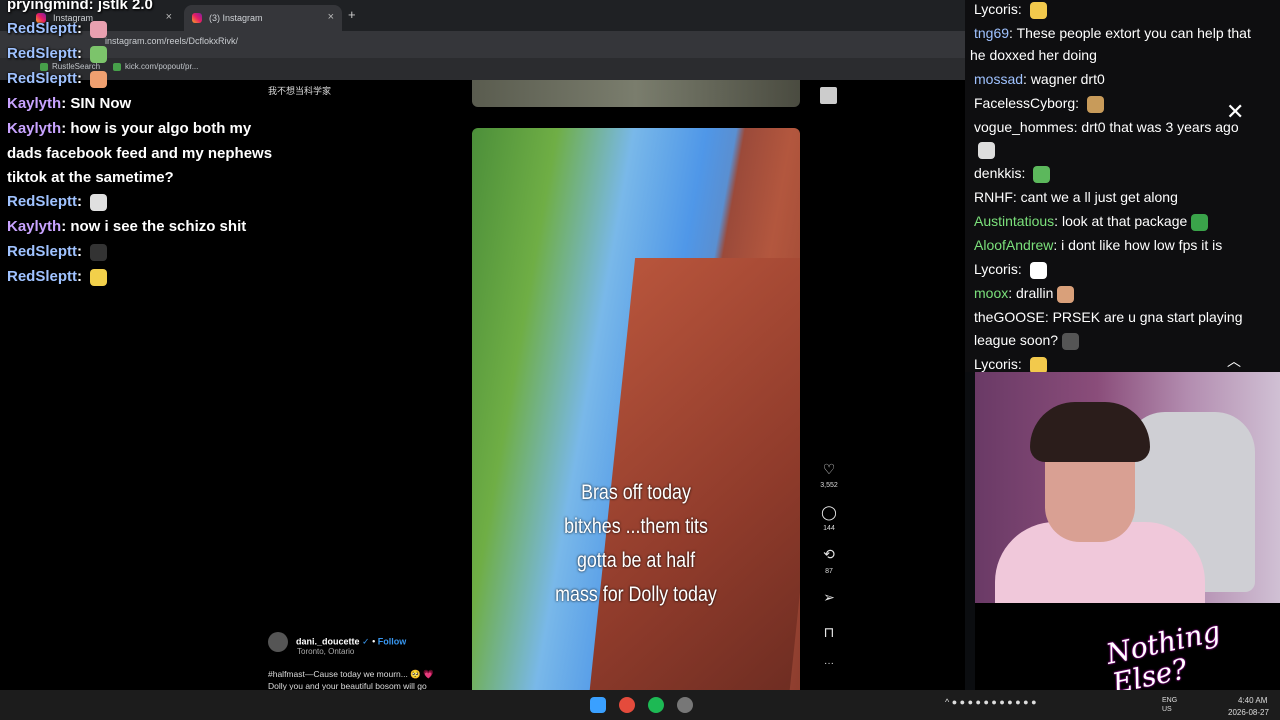 This screenshot has width=1280, height=720. Describe the element at coordinates (392, 641) in the screenshot. I see `follow-button: Follow` at that location.